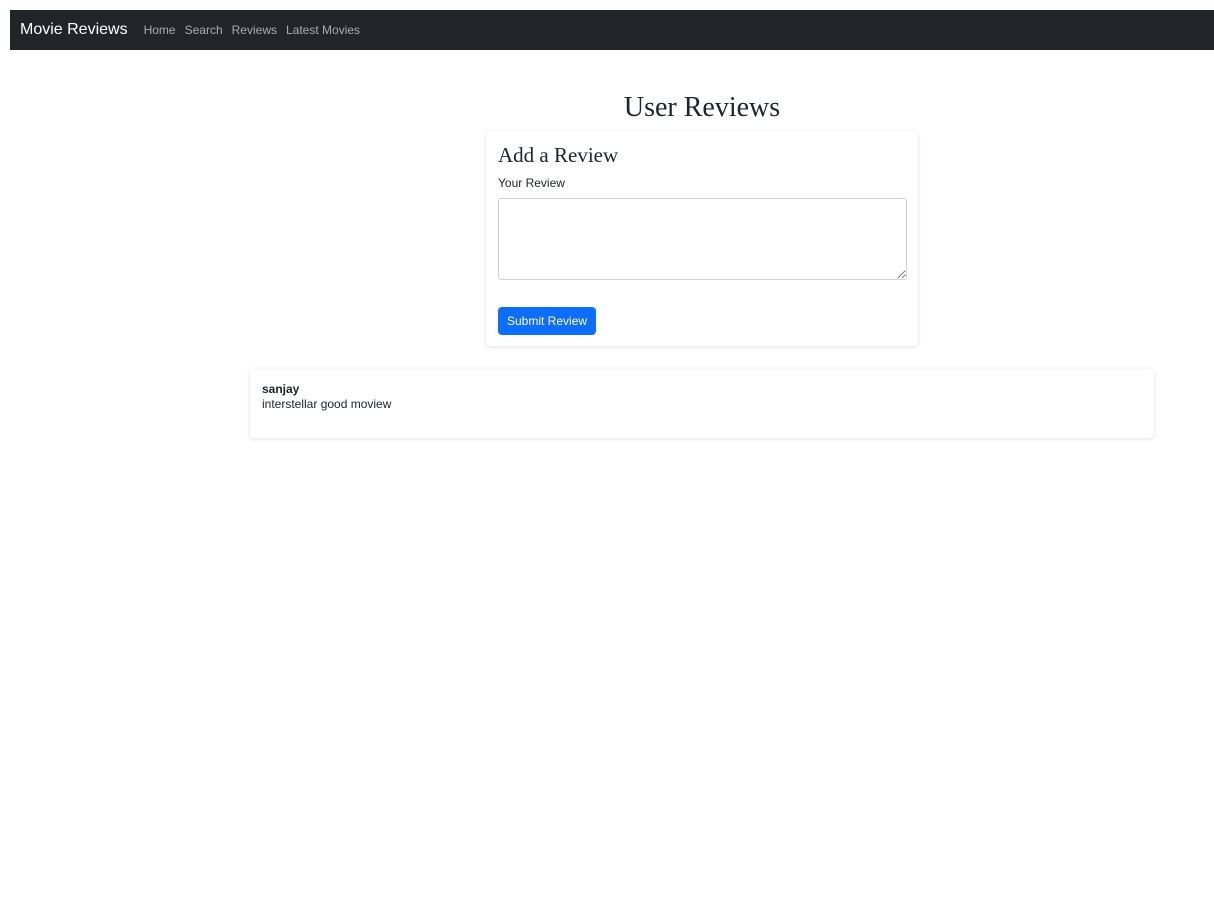 The image size is (1214, 915). I want to click on nav-link-search: Search, so click(204, 30).